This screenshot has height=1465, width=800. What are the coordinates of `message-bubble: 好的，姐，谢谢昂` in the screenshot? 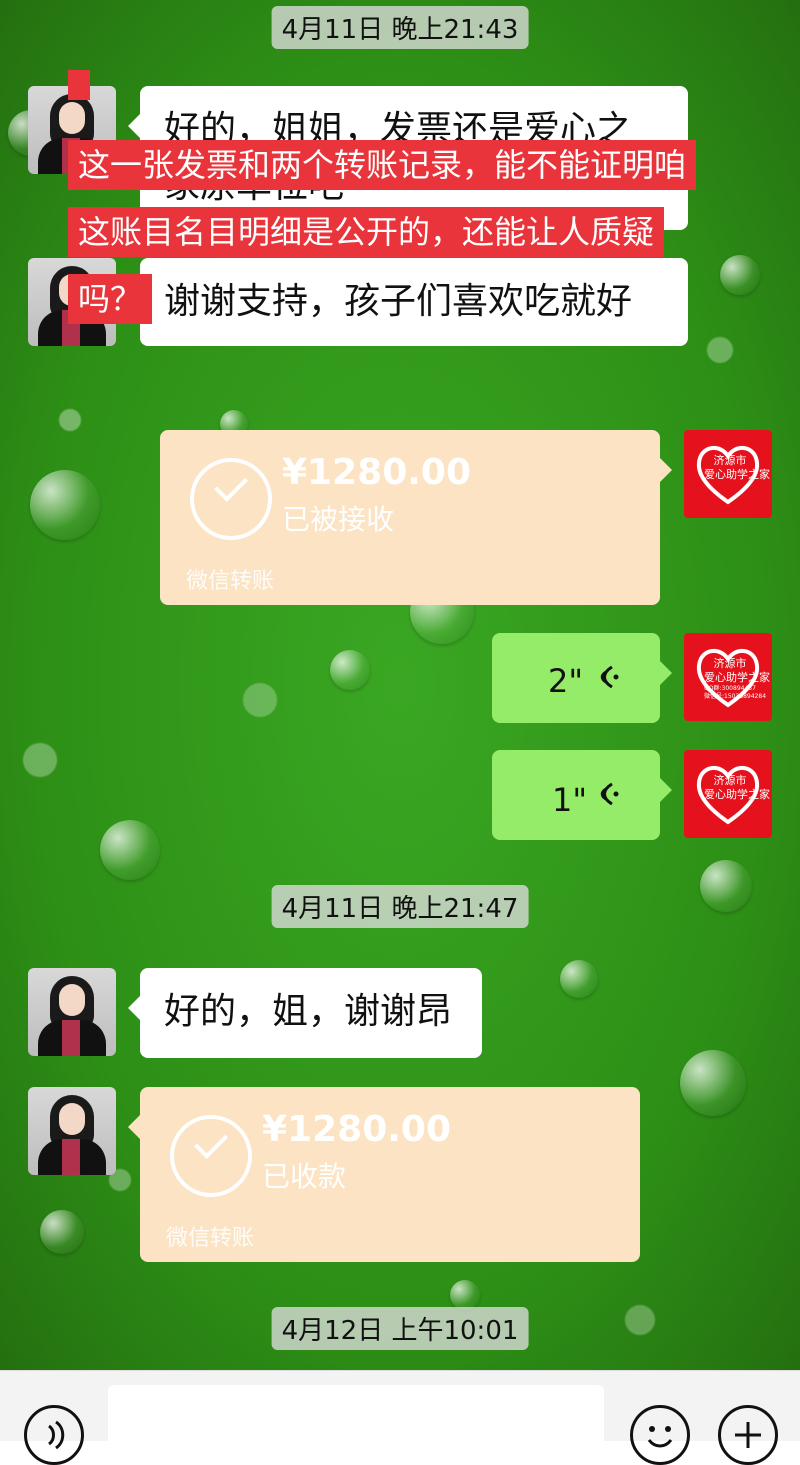 It's located at (305, 1013).